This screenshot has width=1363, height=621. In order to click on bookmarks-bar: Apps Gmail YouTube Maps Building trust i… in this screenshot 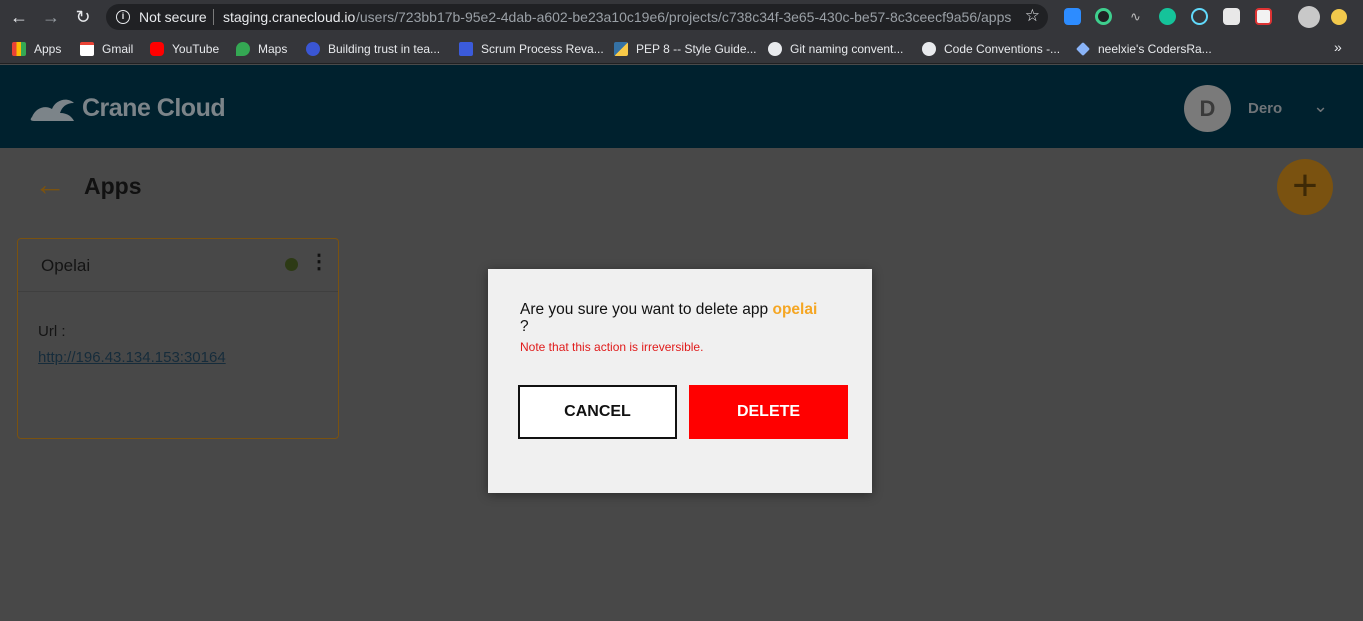, I will do `click(681, 49)`.